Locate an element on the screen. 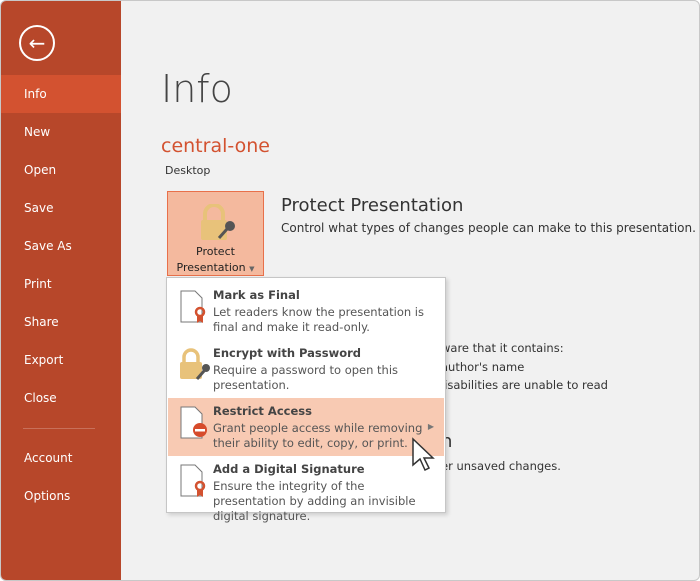 This screenshot has height=581, width=700. protect-label-1: Protect is located at coordinates (215, 251).